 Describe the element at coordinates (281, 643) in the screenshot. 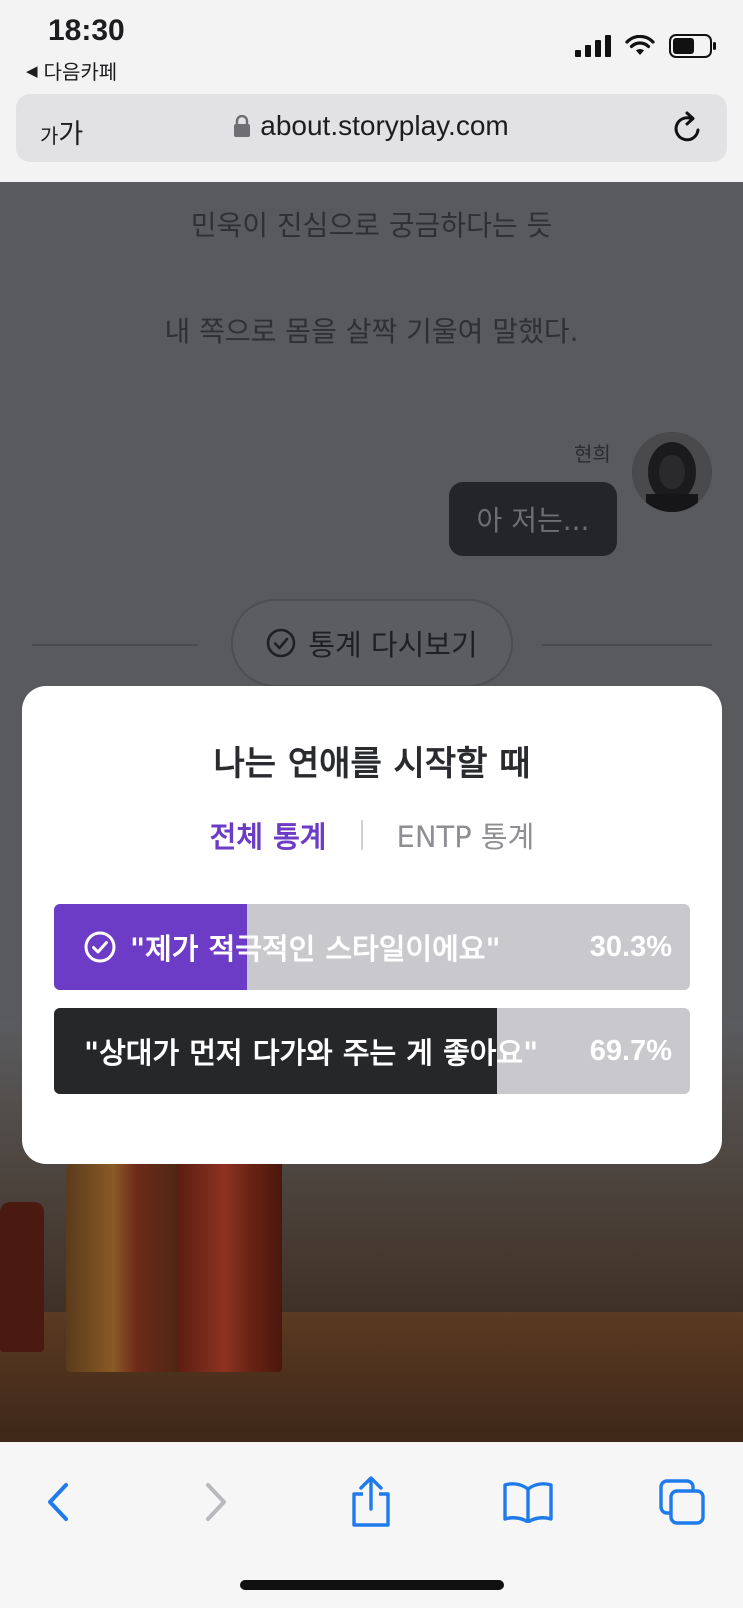

I see `check-circle-icon` at that location.